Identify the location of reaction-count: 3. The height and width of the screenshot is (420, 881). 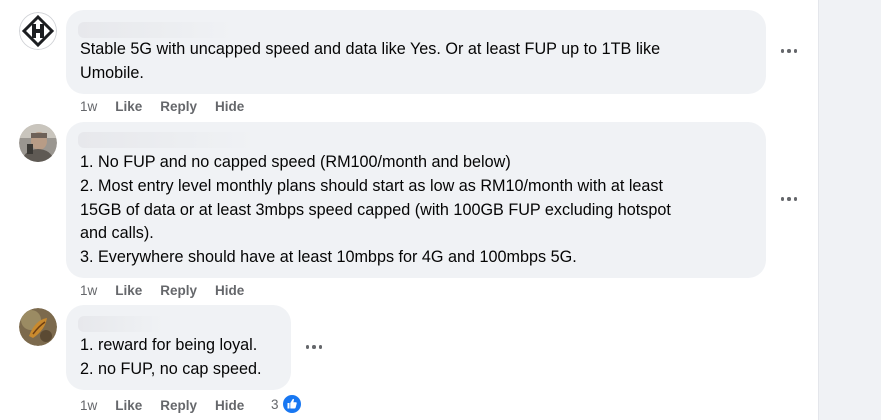
(275, 404).